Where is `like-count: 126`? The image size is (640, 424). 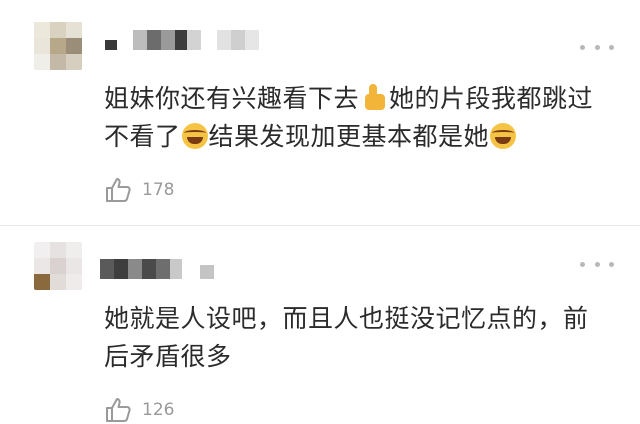
like-count: 126 is located at coordinates (158, 410).